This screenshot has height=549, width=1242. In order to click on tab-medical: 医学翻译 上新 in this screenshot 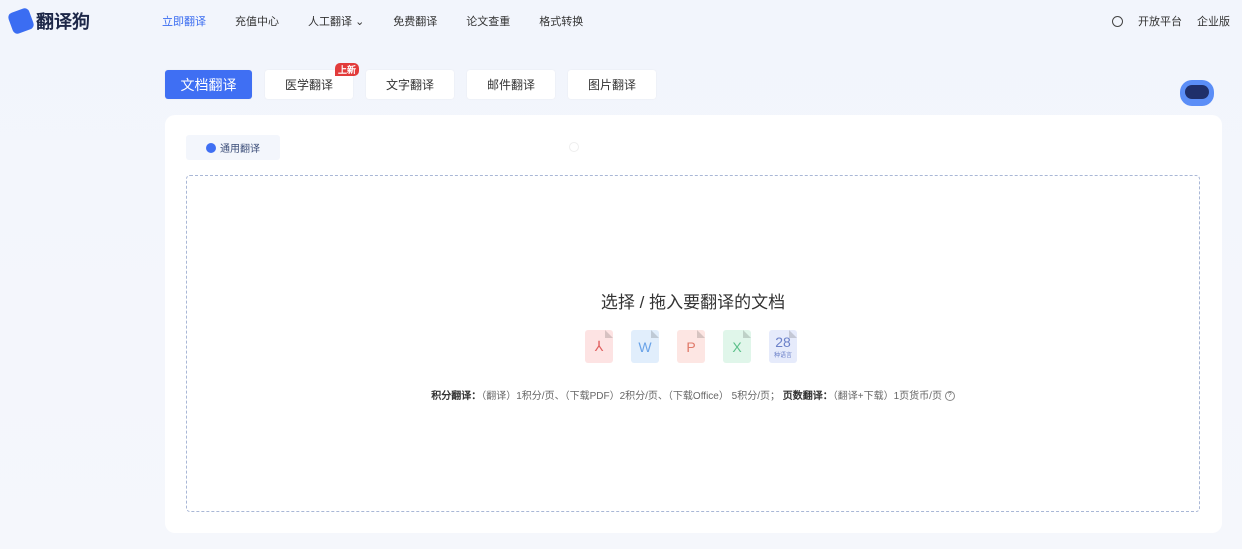, I will do `click(312, 81)`.